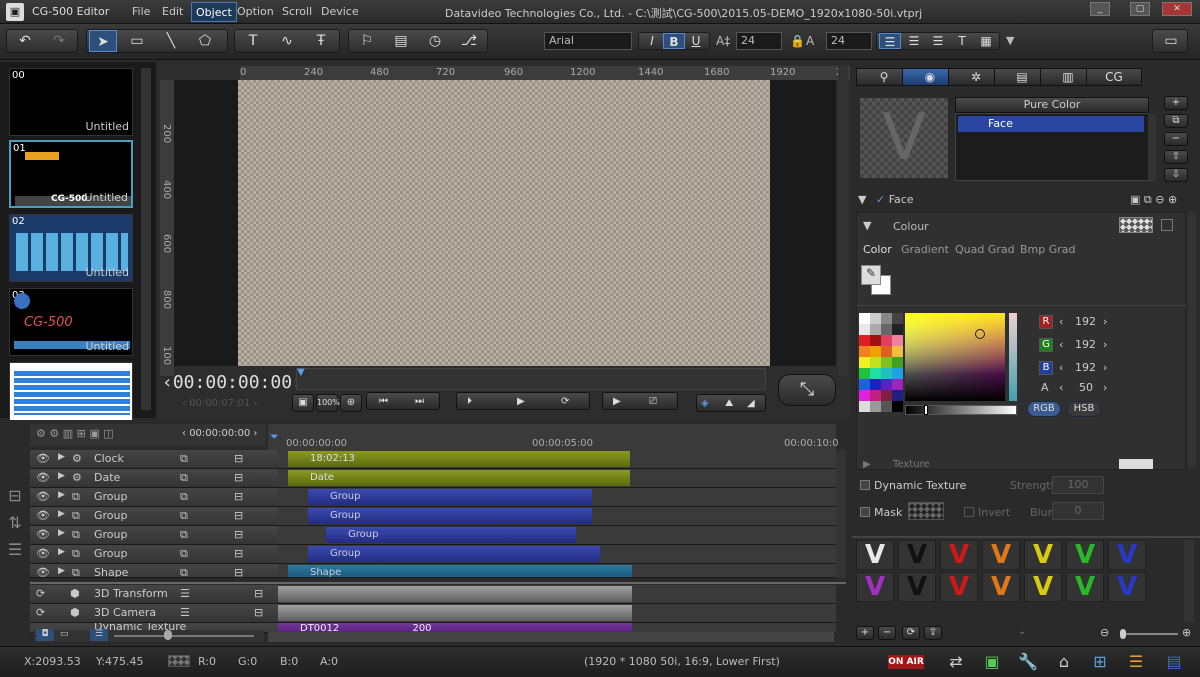 This screenshot has width=1200, height=677. Describe the element at coordinates (914, 41) in the screenshot. I see `align-center-icon: ☰` at that location.